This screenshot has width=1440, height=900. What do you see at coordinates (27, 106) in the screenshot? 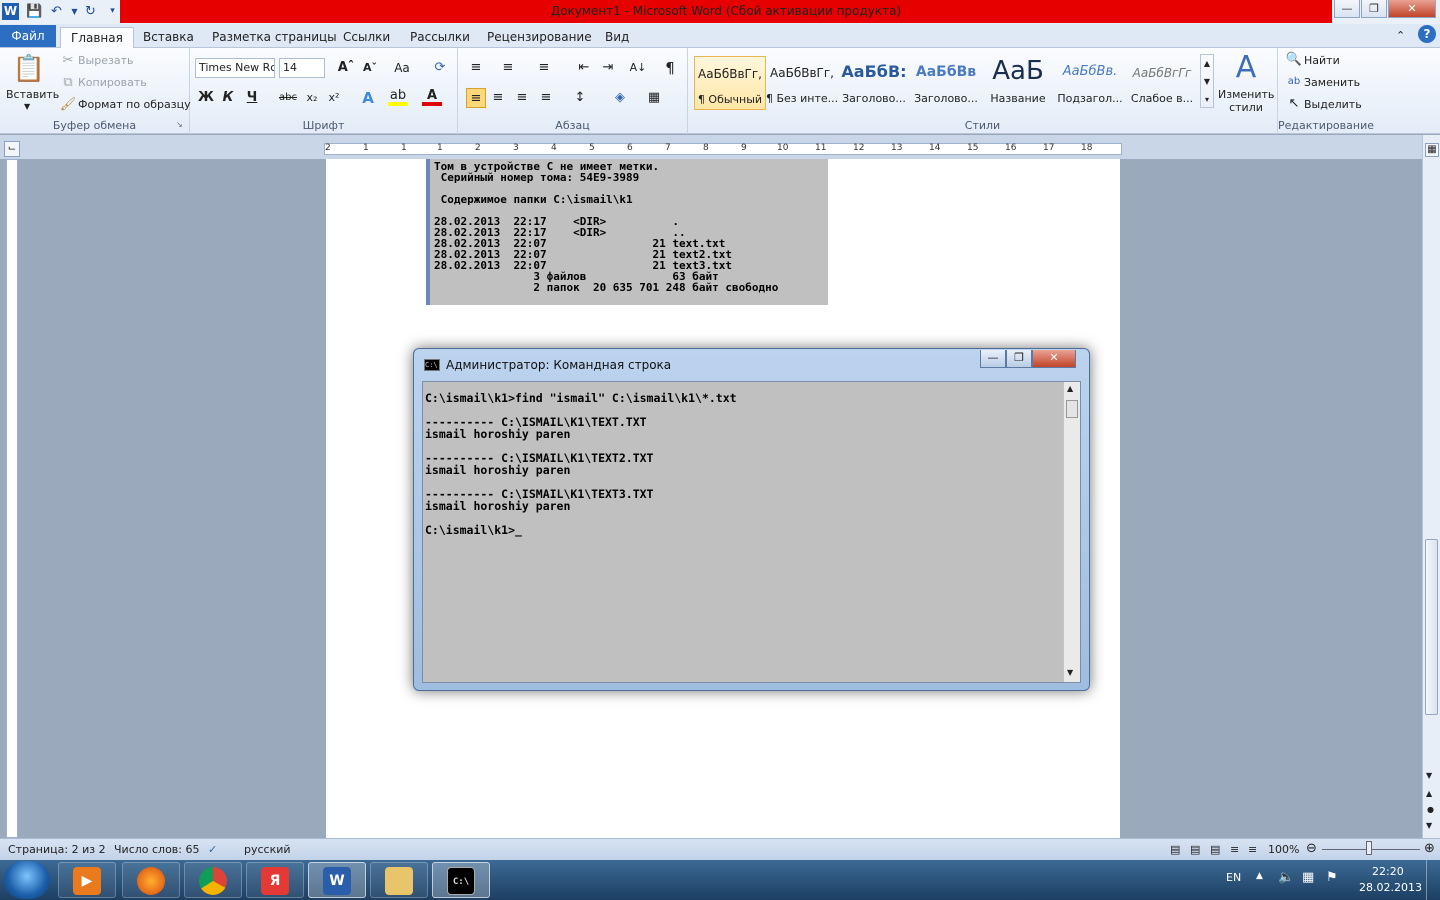
I see `paste-dropdown-icon: ▼` at bounding box center [27, 106].